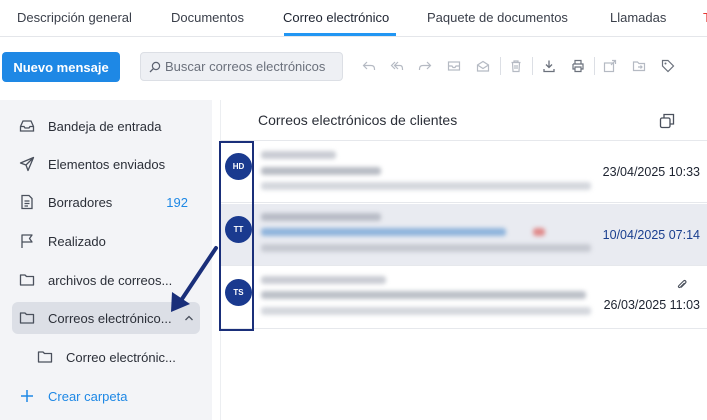 Image resolution: width=707 pixels, height=420 pixels. Describe the element at coordinates (464, 172) in the screenshot. I see `email-row: HD 23/04/2025 10:33` at that location.